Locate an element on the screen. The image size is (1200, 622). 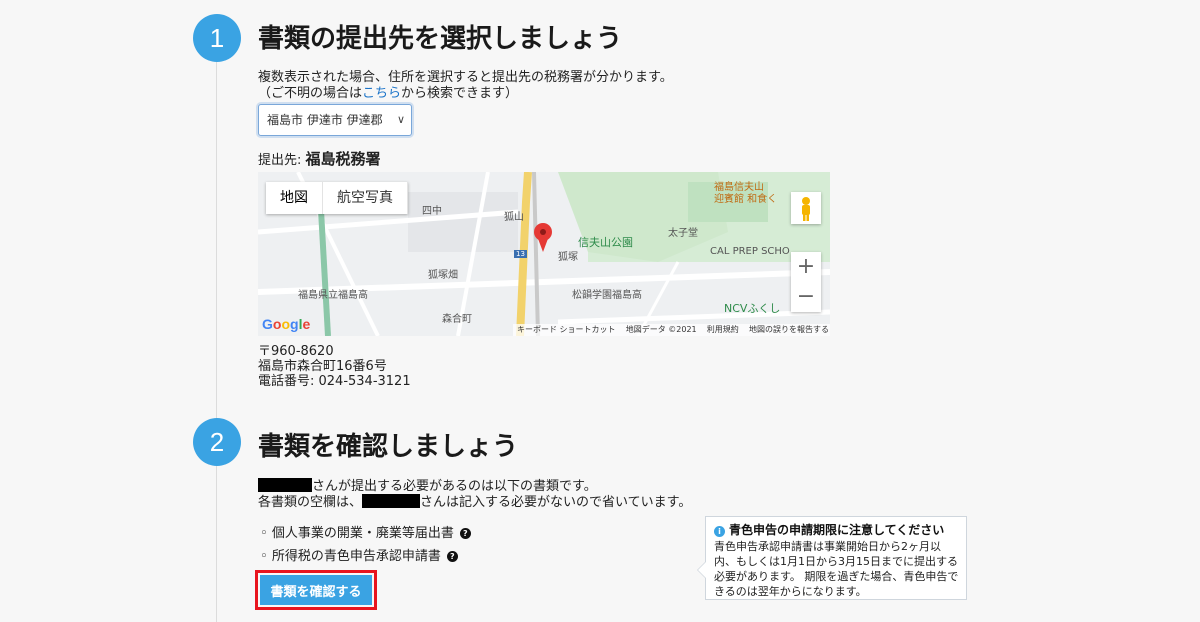
zoom-controls: + − is located at coordinates (806, 282).